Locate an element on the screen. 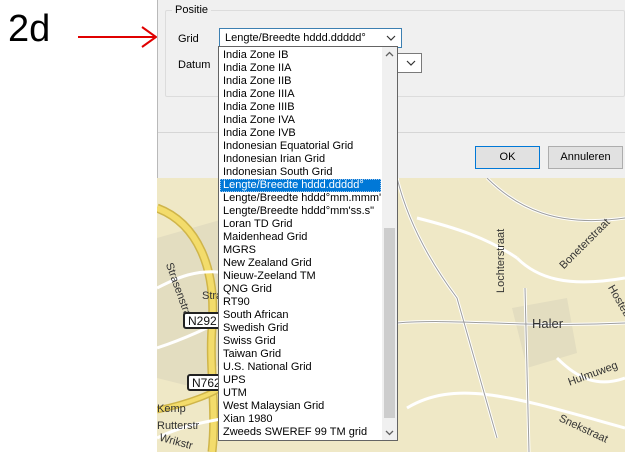 The image size is (625, 452). dropdown-option: India Zone IIA is located at coordinates (300, 68).